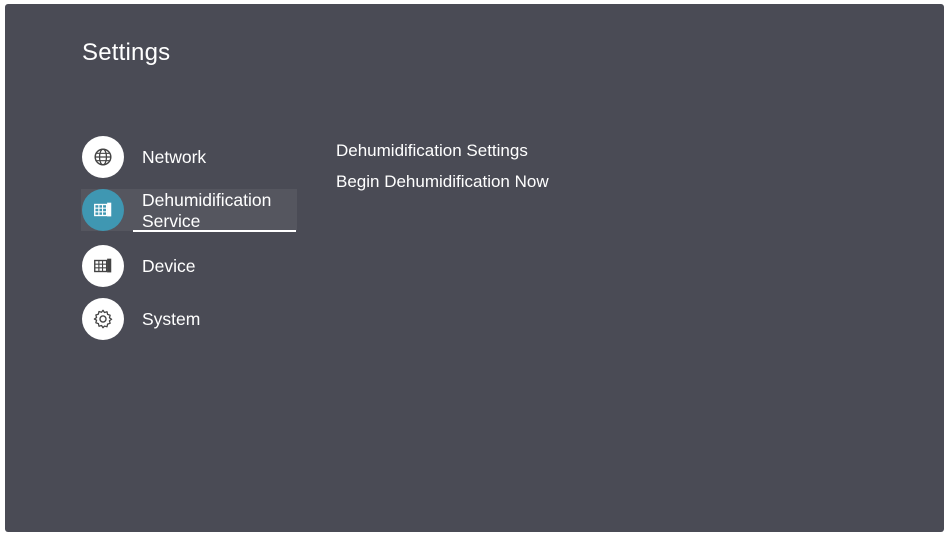  What do you see at coordinates (103, 319) in the screenshot?
I see `gear-icon` at bounding box center [103, 319].